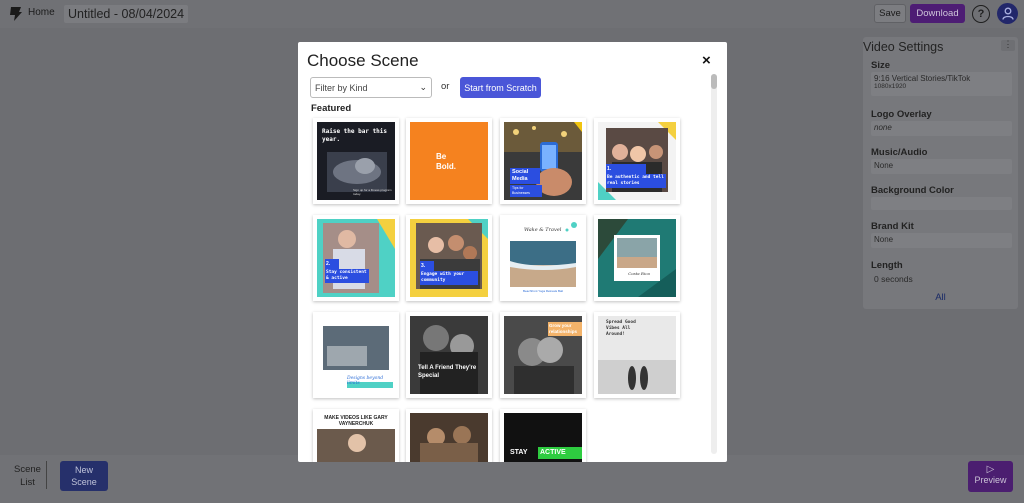  Describe the element at coordinates (941, 84) in the screenshot. I see `size-select: 9:16 Vertical Stories/TikTok 1080x1920` at that location.